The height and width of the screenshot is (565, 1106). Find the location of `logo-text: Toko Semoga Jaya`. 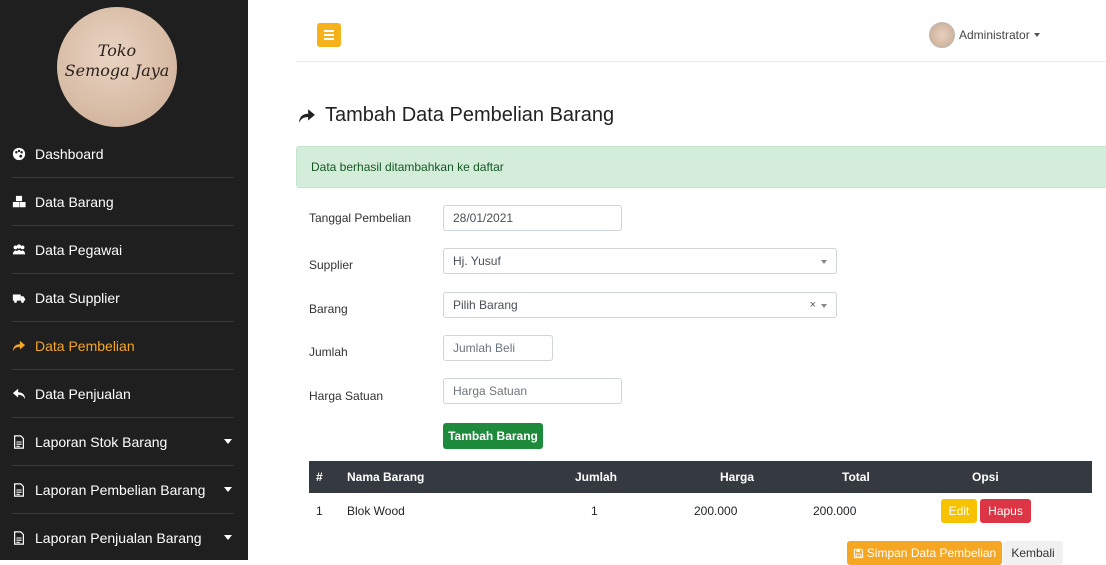

logo-text: Toko Semoga Jaya is located at coordinates (117, 61).